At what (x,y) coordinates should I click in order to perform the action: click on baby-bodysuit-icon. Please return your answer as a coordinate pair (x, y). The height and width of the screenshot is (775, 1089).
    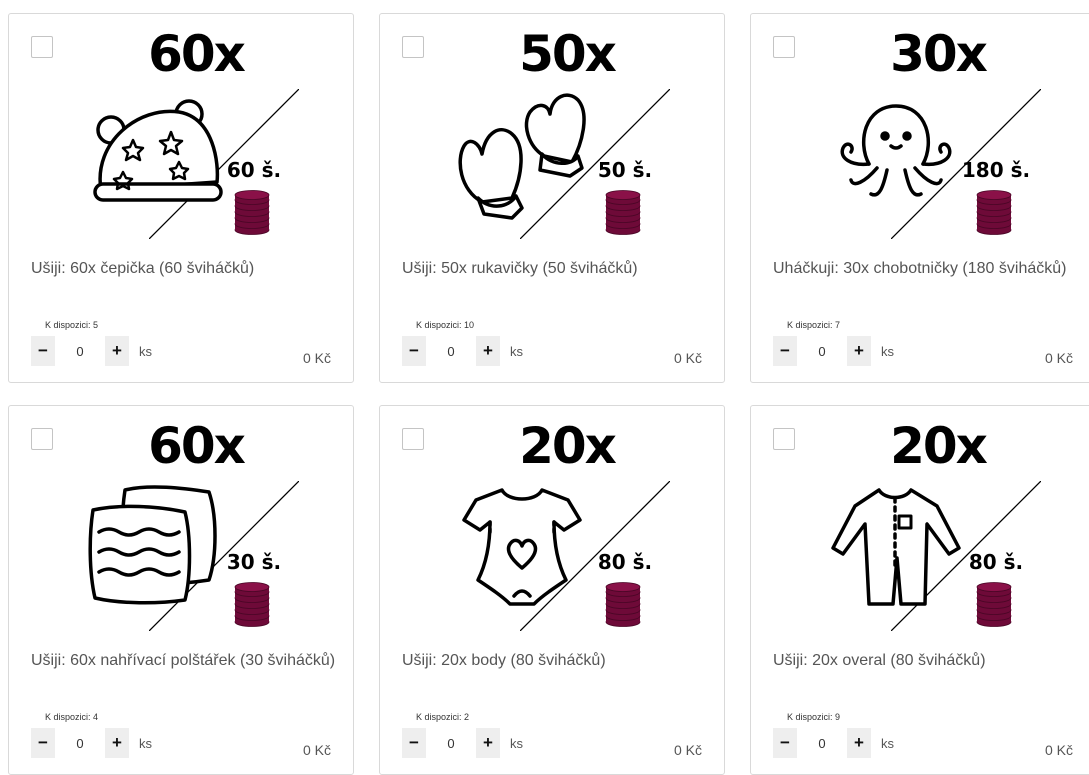
    Looking at the image, I should click on (522, 547).